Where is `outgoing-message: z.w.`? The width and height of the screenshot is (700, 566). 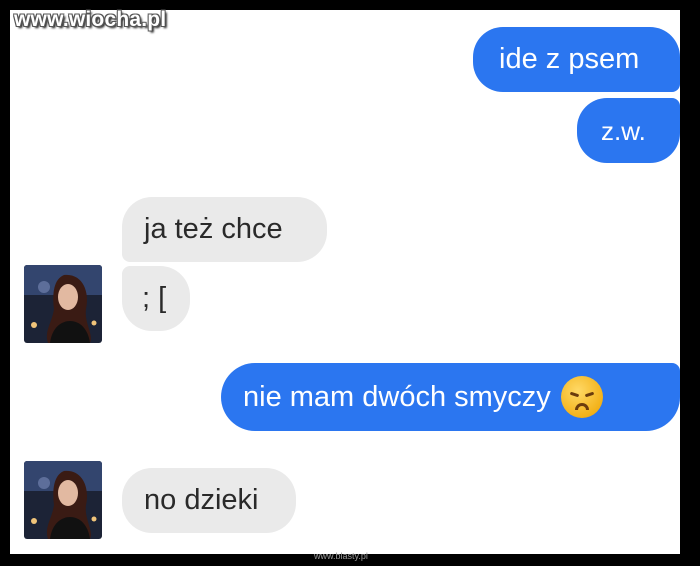
outgoing-message: z.w. is located at coordinates (628, 130).